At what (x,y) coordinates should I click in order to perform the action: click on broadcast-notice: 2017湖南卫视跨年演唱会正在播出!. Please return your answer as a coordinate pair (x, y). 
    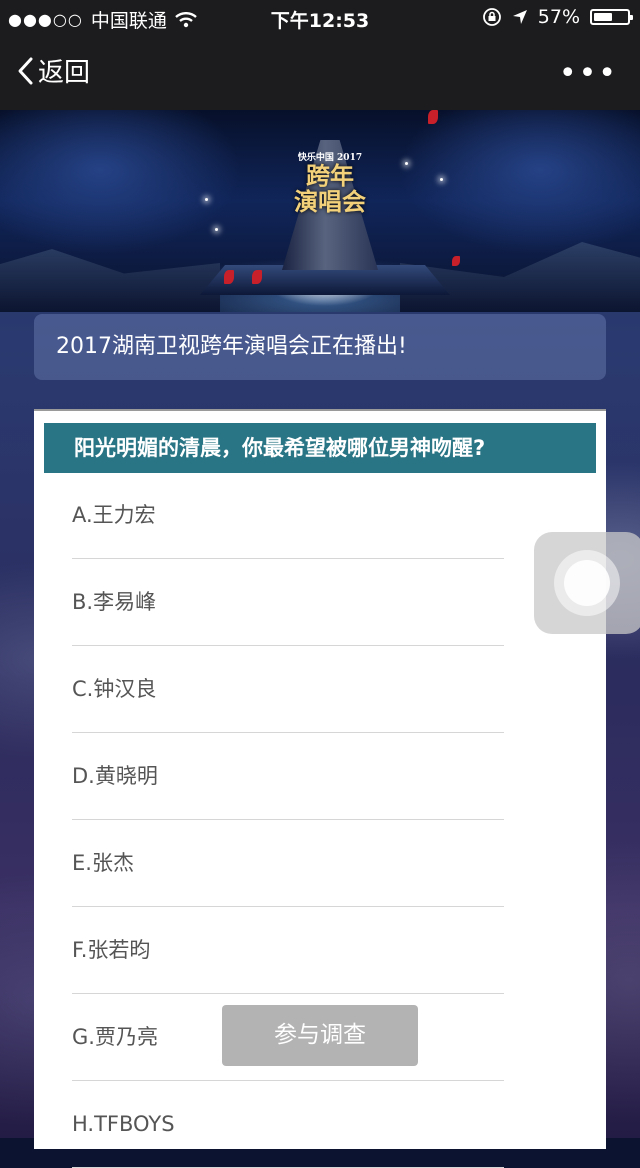
    Looking at the image, I should click on (320, 347).